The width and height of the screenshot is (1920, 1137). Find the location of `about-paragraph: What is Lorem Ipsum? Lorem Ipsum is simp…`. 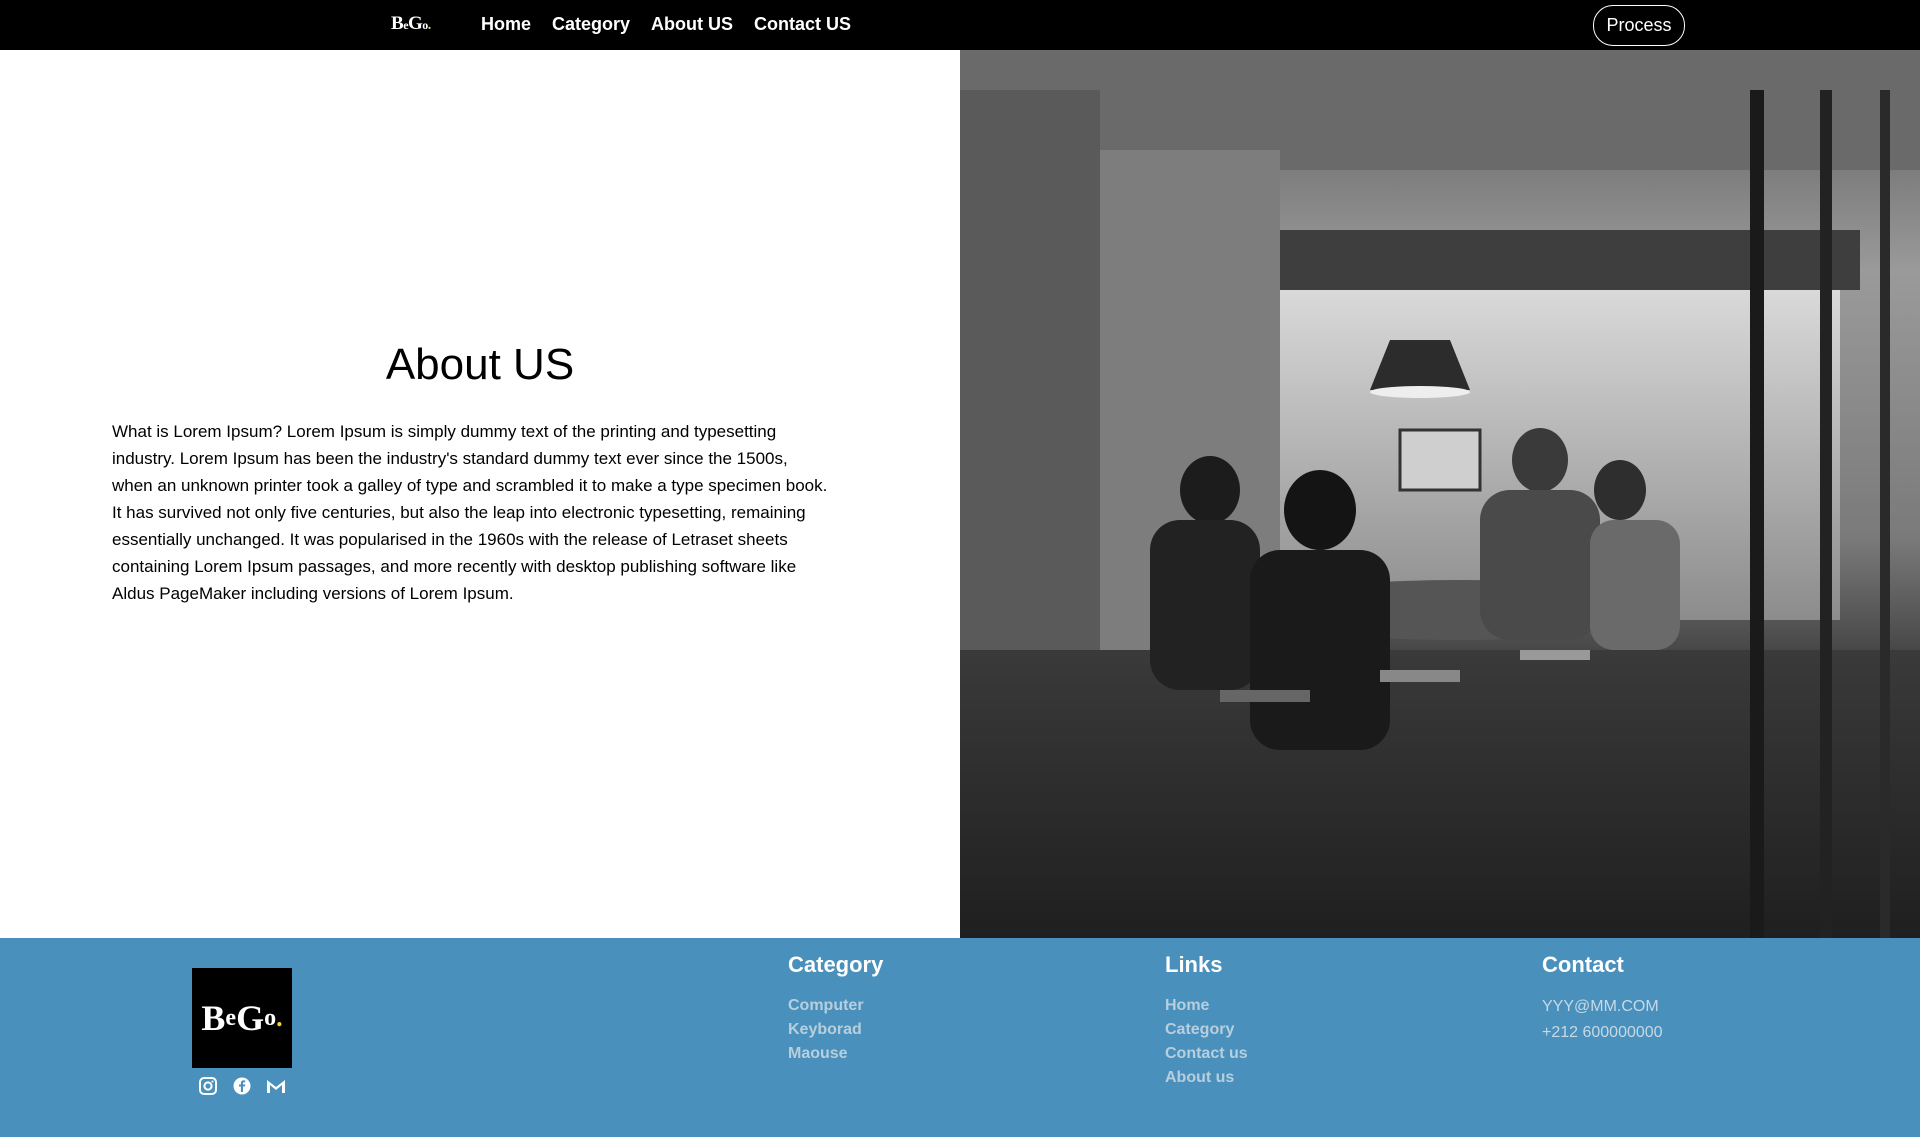

about-paragraph: What is Lorem Ipsum? Lorem Ipsum is simp… is located at coordinates (470, 512).